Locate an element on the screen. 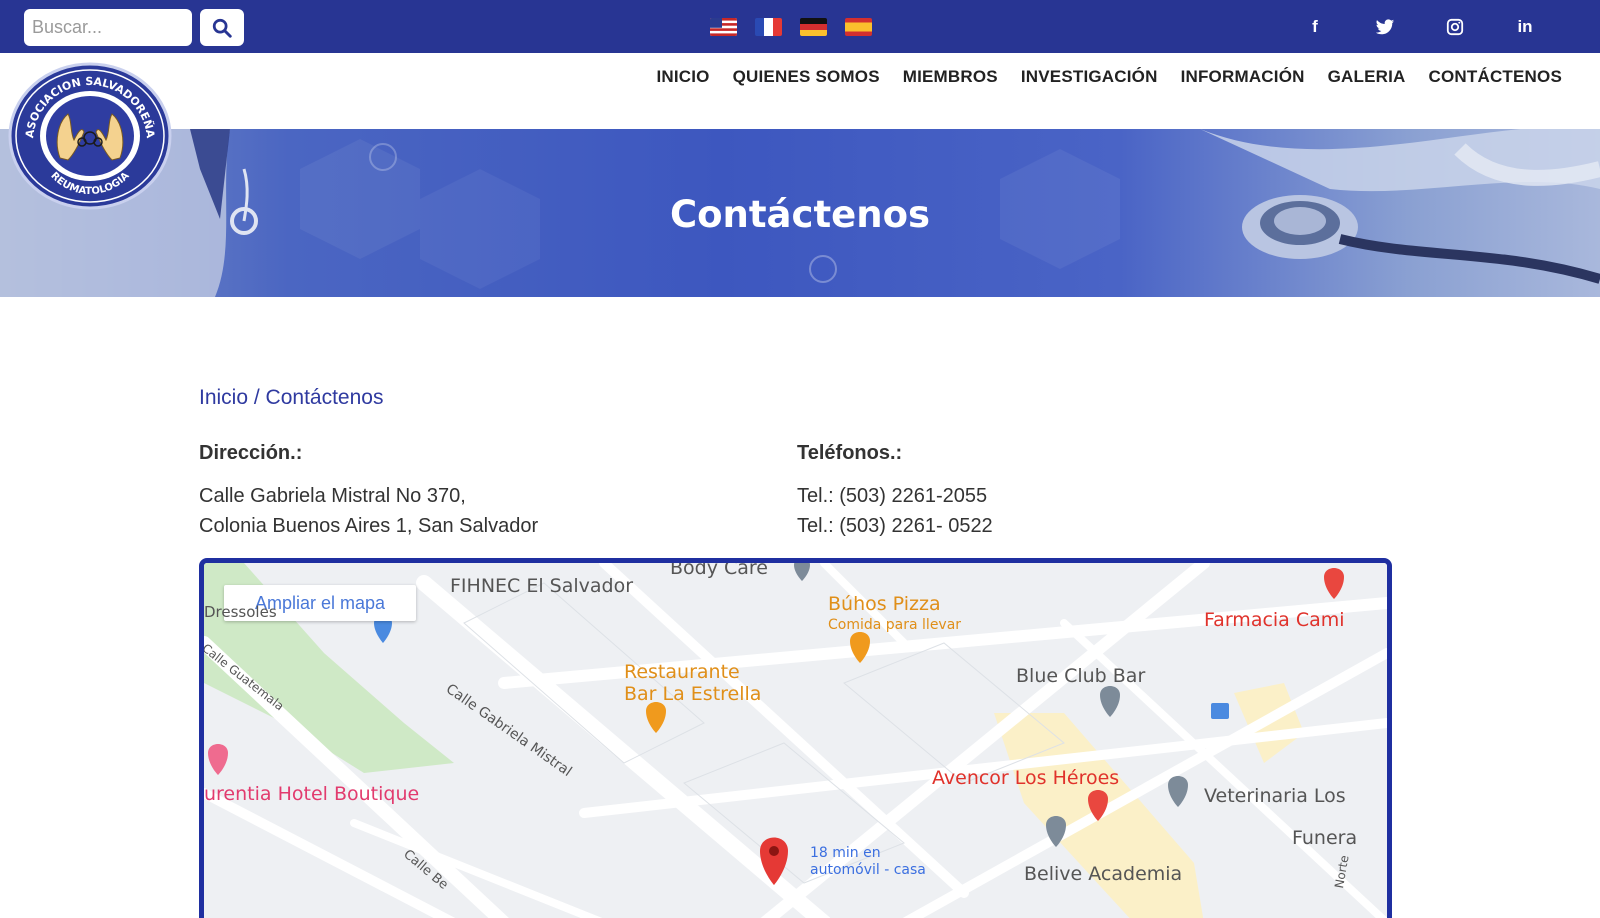 The width and height of the screenshot is (1600, 918). es-flag-icon is located at coordinates (858, 27).